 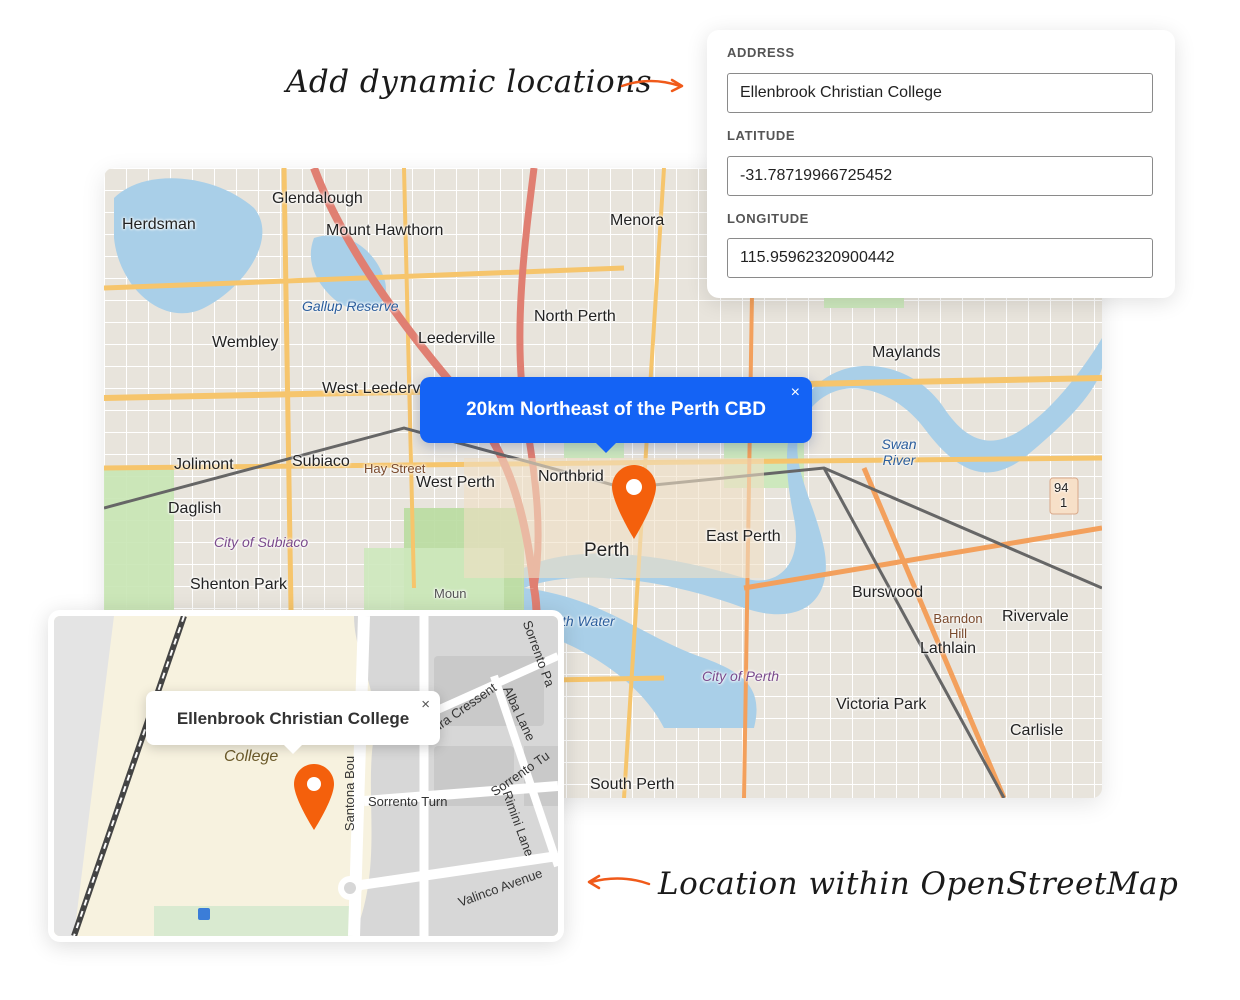 What do you see at coordinates (948, 648) in the screenshot?
I see `map-label-lathlain: Lathlain` at bounding box center [948, 648].